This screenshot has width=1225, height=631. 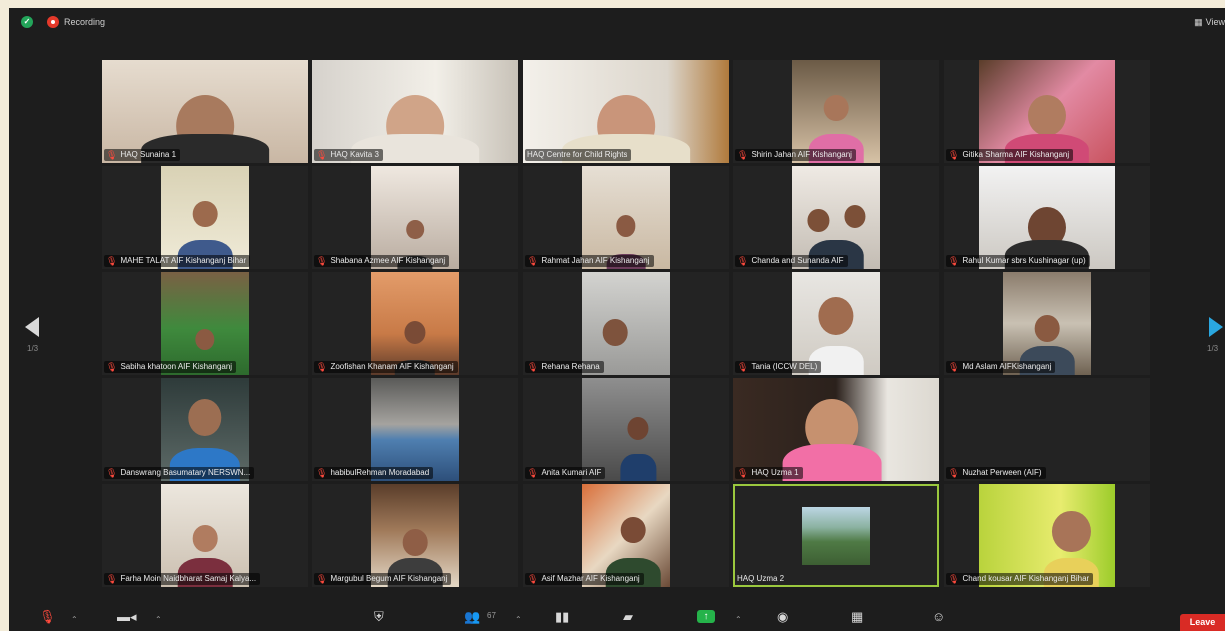 I want to click on participant-name-tag: 🎙 Rehana Rehana, so click(x=564, y=367).